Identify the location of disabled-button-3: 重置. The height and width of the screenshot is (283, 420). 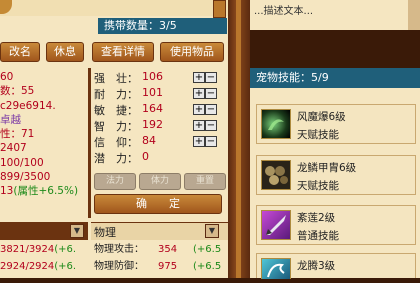
(205, 181).